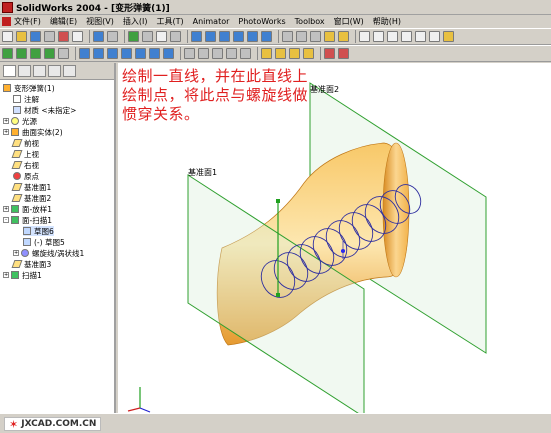  I want to click on offset-surface-icon, so click(245, 53).